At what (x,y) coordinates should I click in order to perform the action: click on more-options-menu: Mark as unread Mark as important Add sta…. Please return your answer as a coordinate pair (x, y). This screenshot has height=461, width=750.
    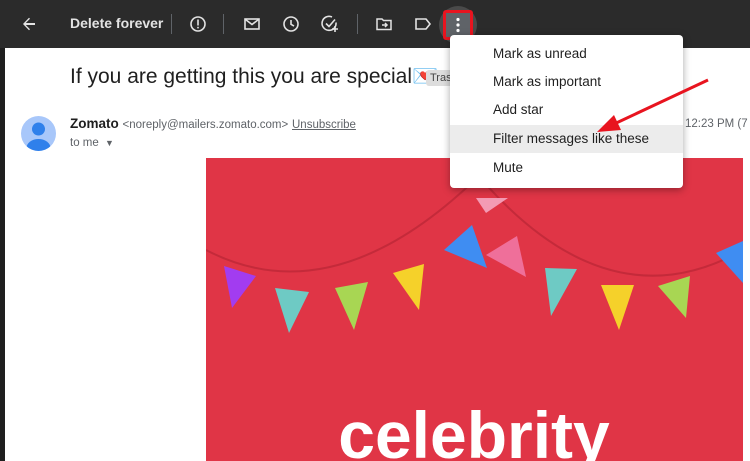
    Looking at the image, I should click on (566, 111).